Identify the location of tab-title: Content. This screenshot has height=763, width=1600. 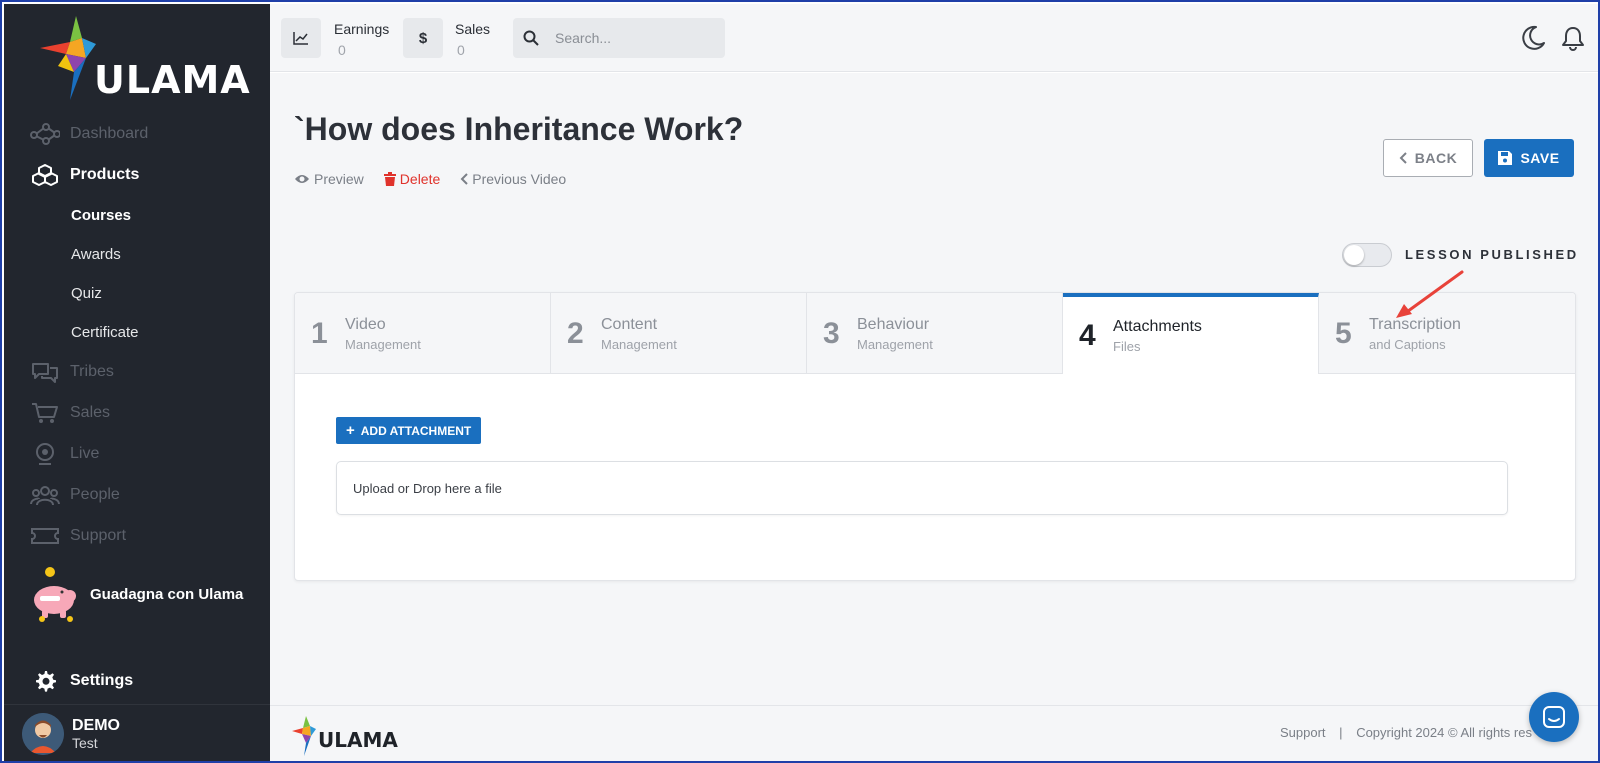
(629, 324).